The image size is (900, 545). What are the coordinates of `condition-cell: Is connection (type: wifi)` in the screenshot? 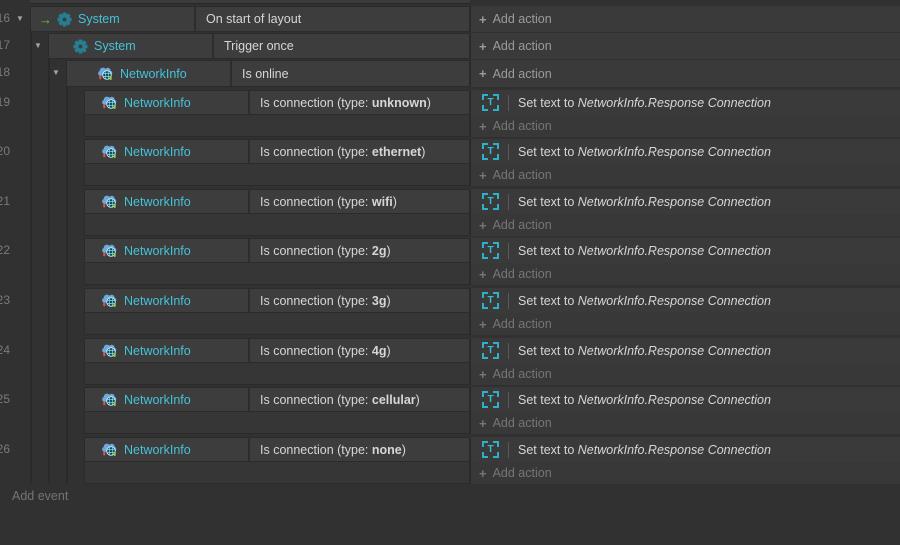 It's located at (359, 201).